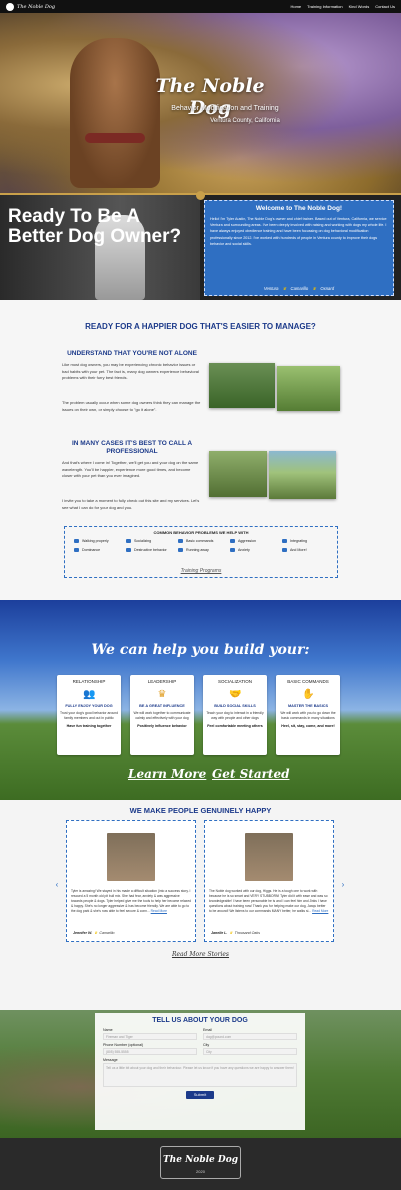 The height and width of the screenshot is (1190, 401). What do you see at coordinates (206, 1045) in the screenshot?
I see `city-label: City` at bounding box center [206, 1045].